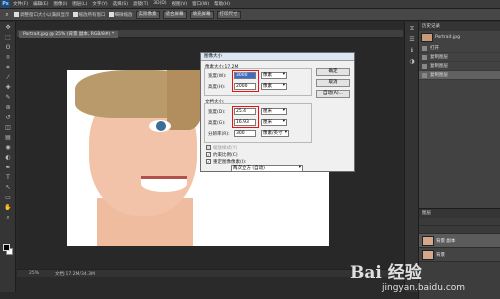  What do you see at coordinates (185, 100) in the screenshot?
I see `photo-hair-fringe` at bounding box center [185, 100].